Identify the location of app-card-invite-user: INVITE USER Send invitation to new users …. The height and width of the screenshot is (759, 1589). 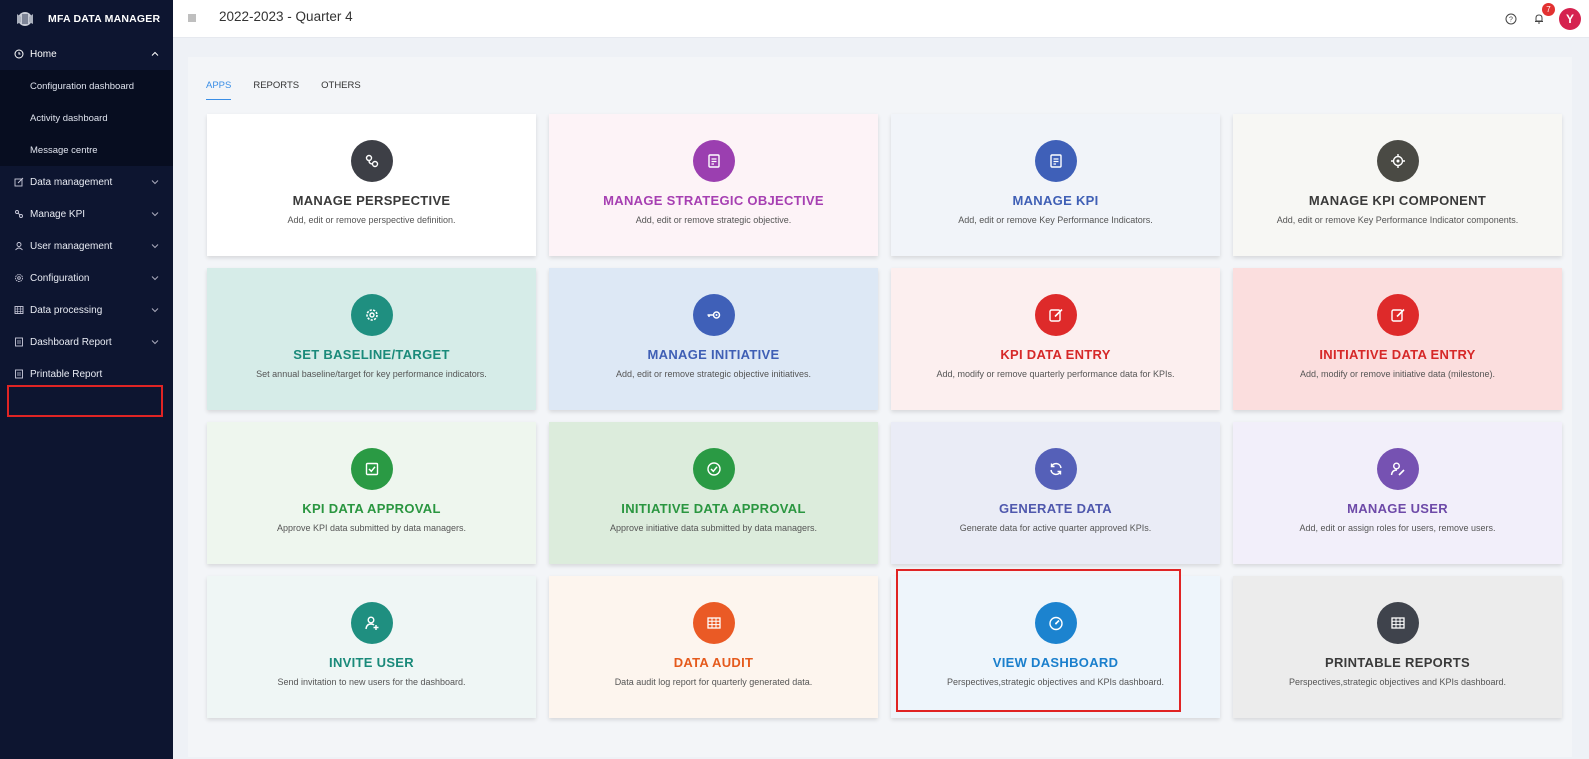
(371, 647).